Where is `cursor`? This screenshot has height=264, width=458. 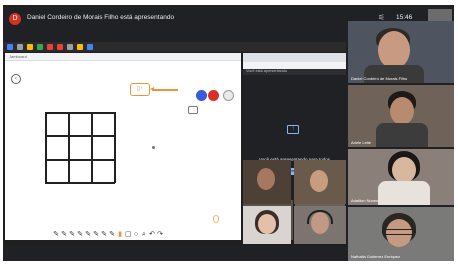
cursor is located at coordinates (153, 147).